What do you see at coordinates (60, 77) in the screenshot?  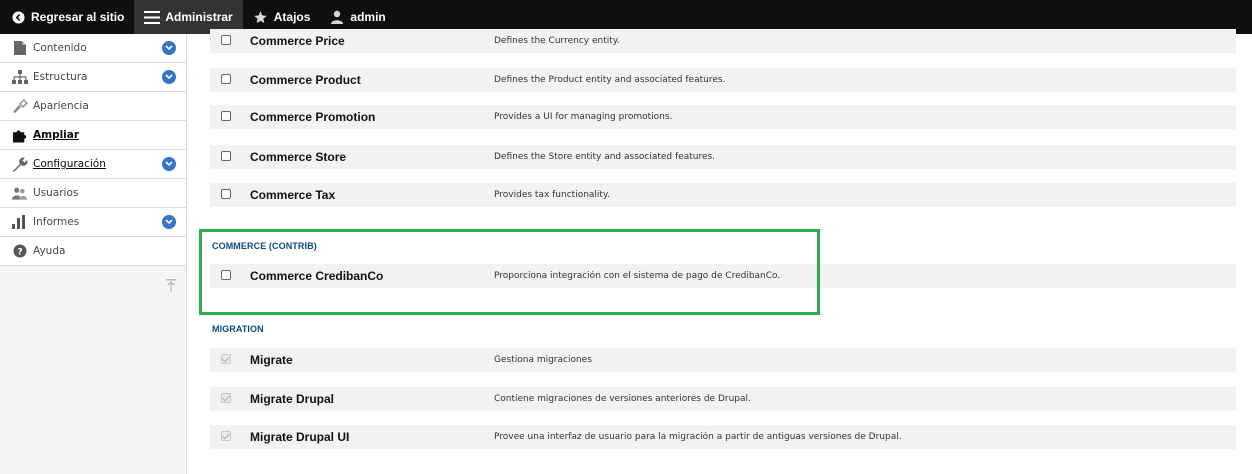 I see `sidebar-item-label: Estructura` at bounding box center [60, 77].